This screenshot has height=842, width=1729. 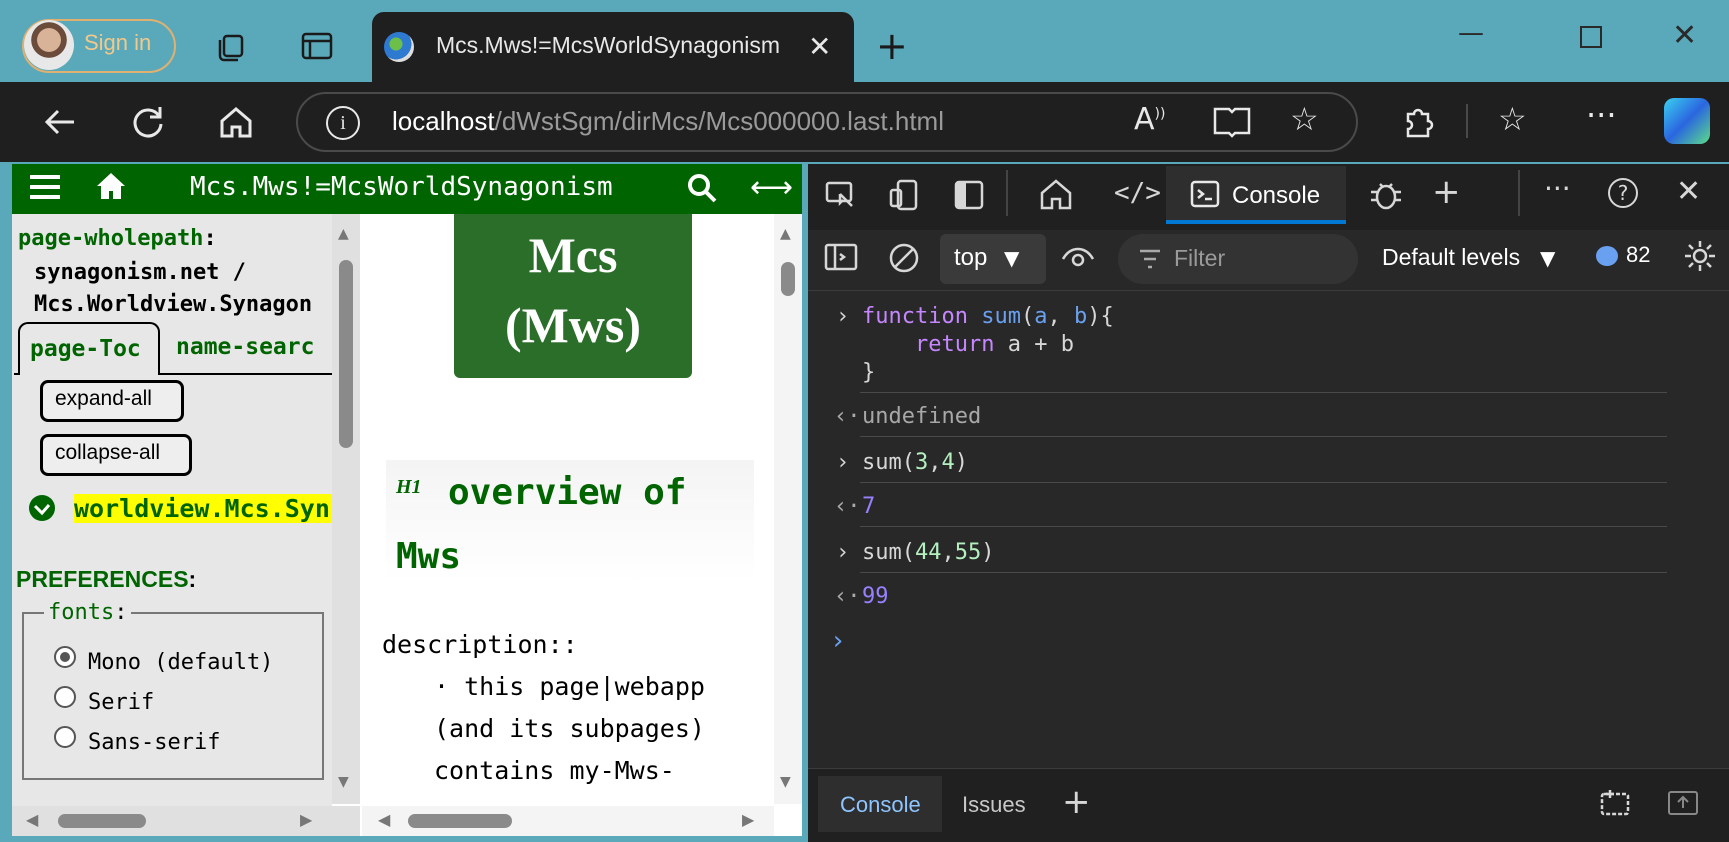 I want to click on sidebar-toggle-icon, so click(x=841, y=259).